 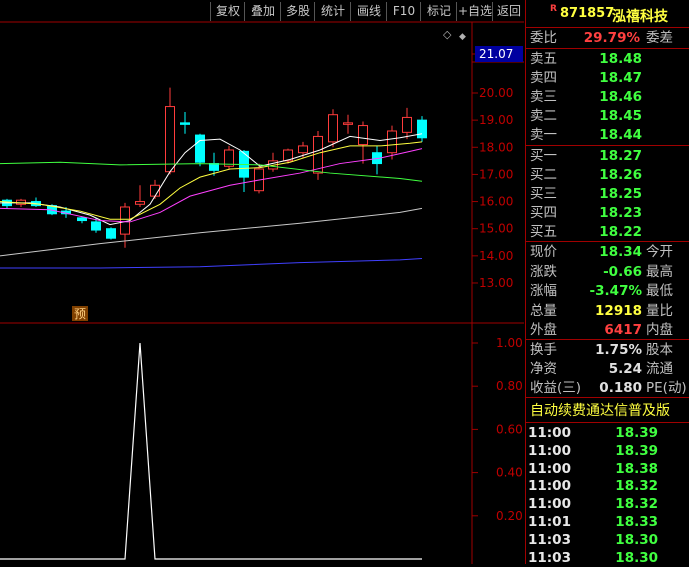 What do you see at coordinates (211, 263) in the screenshot?
I see `ma250-line` at bounding box center [211, 263].